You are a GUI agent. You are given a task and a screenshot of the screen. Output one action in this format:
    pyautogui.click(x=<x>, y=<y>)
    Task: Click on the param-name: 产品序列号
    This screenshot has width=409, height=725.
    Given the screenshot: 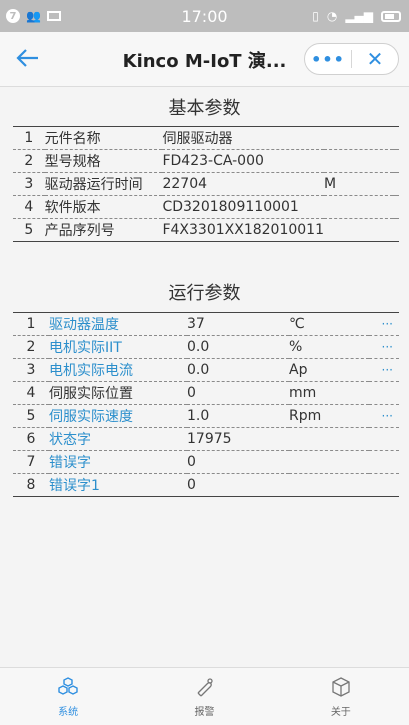 What is the action you would take?
    pyautogui.click(x=103, y=230)
    